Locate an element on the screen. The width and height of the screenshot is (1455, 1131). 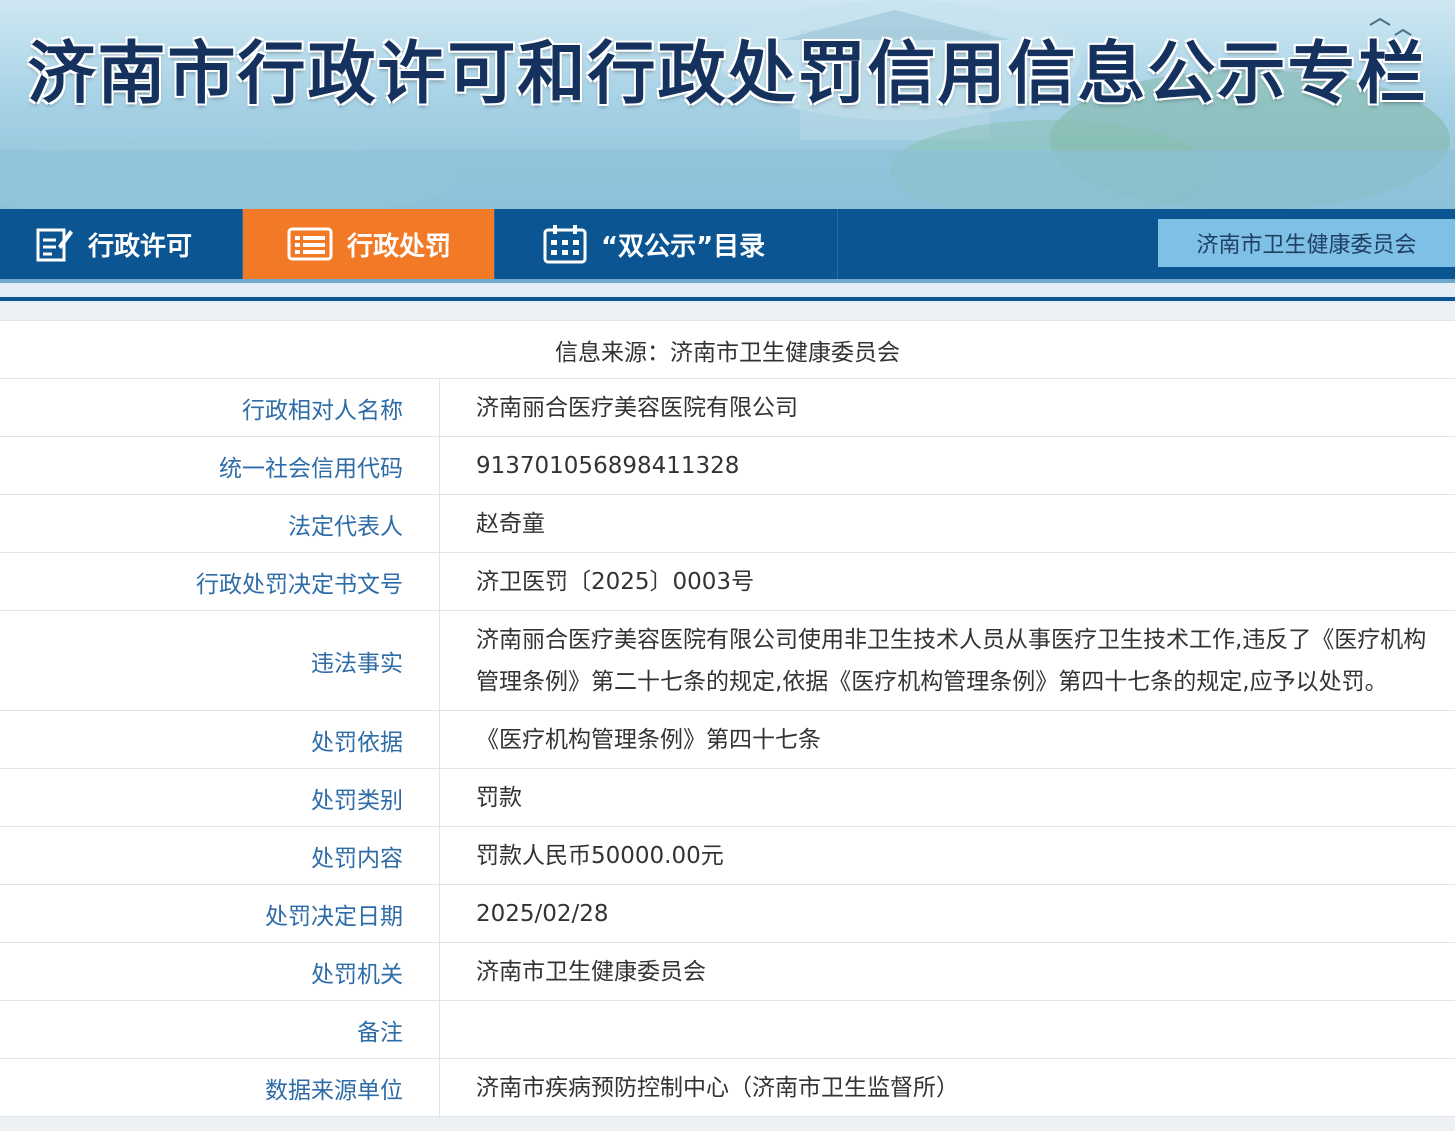
table-row: 处罚依据 《医疗机构管理条例》第四十七条 is located at coordinates (727, 740).